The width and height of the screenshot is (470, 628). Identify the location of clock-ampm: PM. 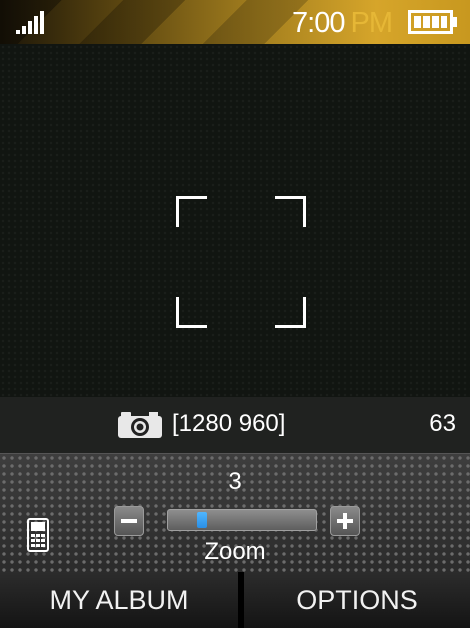
(371, 23).